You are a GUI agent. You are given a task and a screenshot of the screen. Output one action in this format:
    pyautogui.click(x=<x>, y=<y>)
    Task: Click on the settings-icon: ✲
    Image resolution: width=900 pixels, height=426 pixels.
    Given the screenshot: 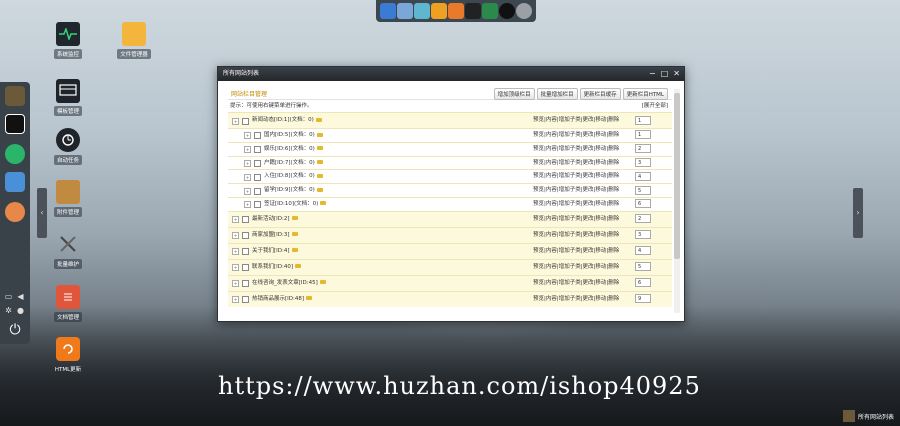 What is the action you would take?
    pyautogui.click(x=8, y=310)
    